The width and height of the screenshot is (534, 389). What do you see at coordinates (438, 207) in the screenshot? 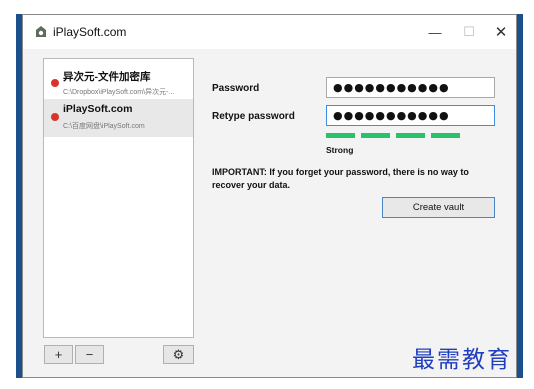
I see `create-vault-button: Create vault` at bounding box center [438, 207].